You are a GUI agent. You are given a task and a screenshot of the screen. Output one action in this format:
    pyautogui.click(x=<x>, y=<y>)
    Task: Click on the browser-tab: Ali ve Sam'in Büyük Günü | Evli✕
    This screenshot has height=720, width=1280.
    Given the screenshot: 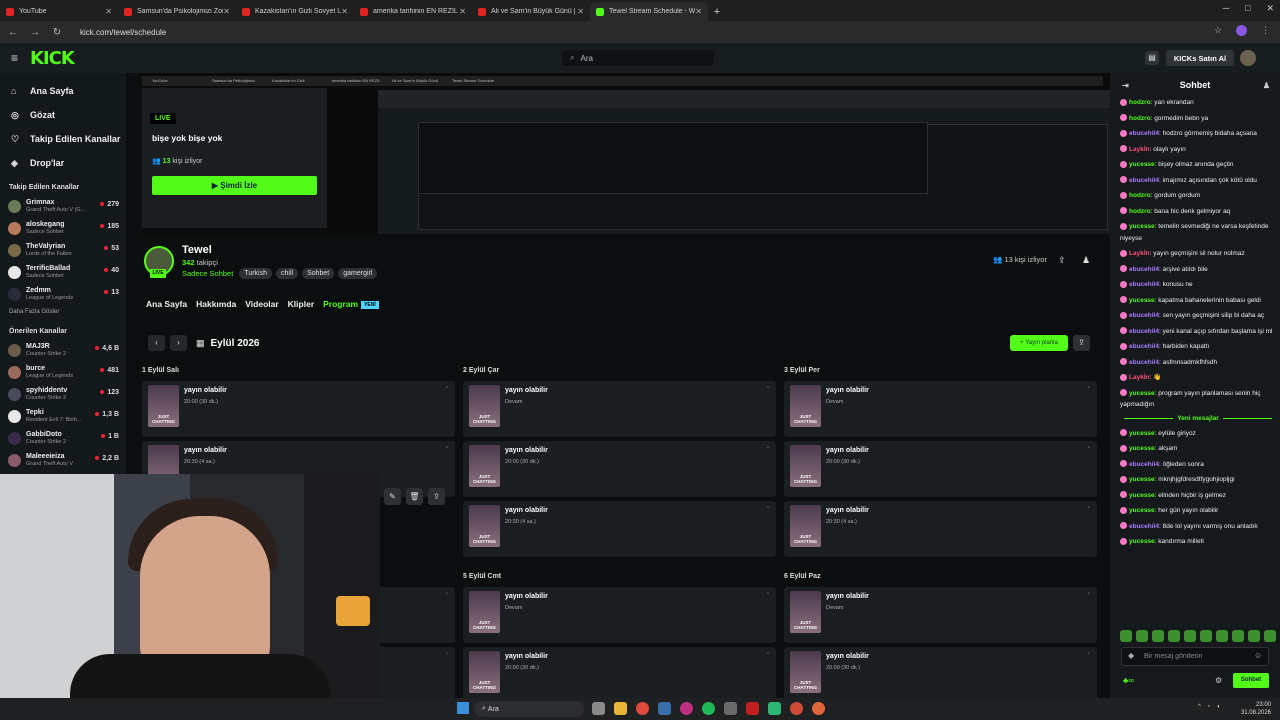 What is the action you would take?
    pyautogui.click(x=531, y=11)
    